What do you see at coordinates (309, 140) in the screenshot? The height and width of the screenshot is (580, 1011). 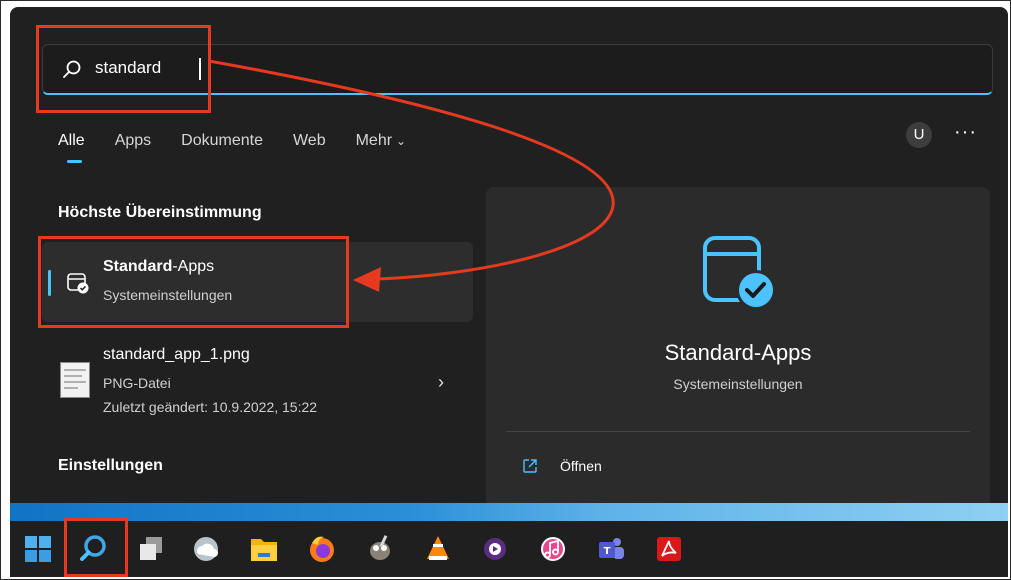 I see `tab-label: Web` at bounding box center [309, 140].